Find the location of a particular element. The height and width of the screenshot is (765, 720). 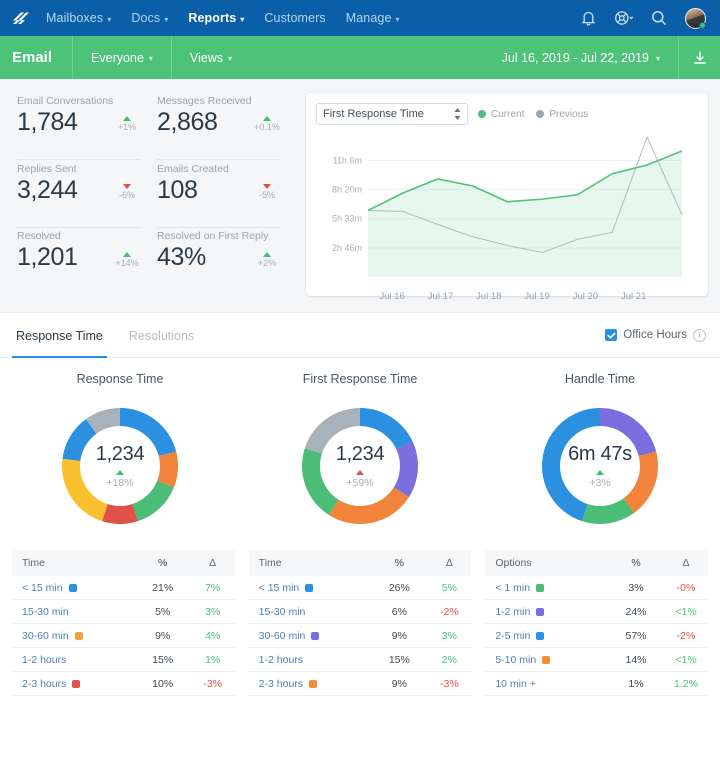

office-hours-toggle: Office Hours i is located at coordinates (655, 335).